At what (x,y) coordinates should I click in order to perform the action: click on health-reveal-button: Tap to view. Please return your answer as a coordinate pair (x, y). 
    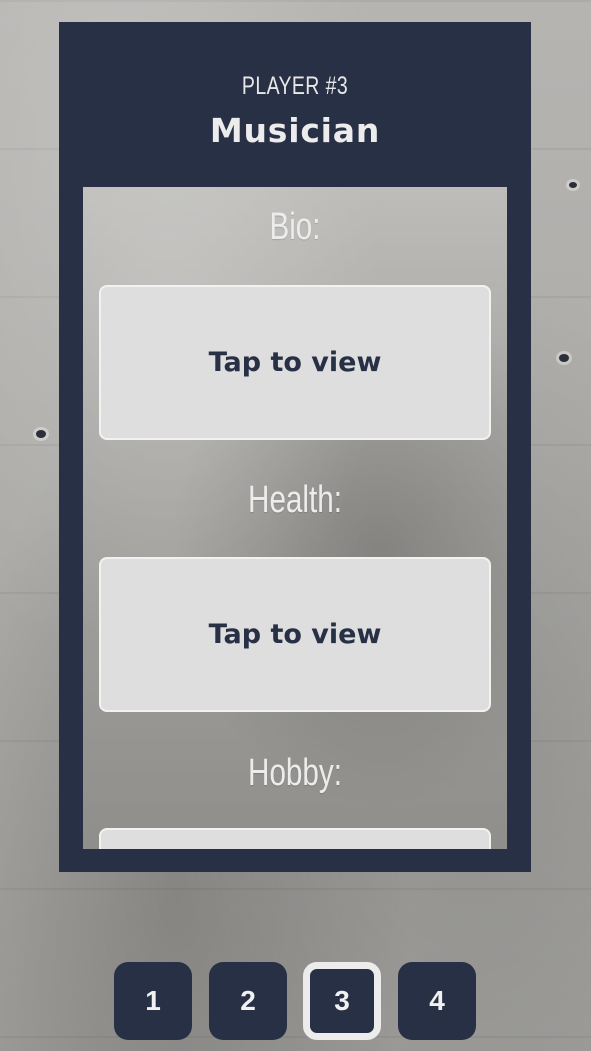
    Looking at the image, I should click on (295, 634).